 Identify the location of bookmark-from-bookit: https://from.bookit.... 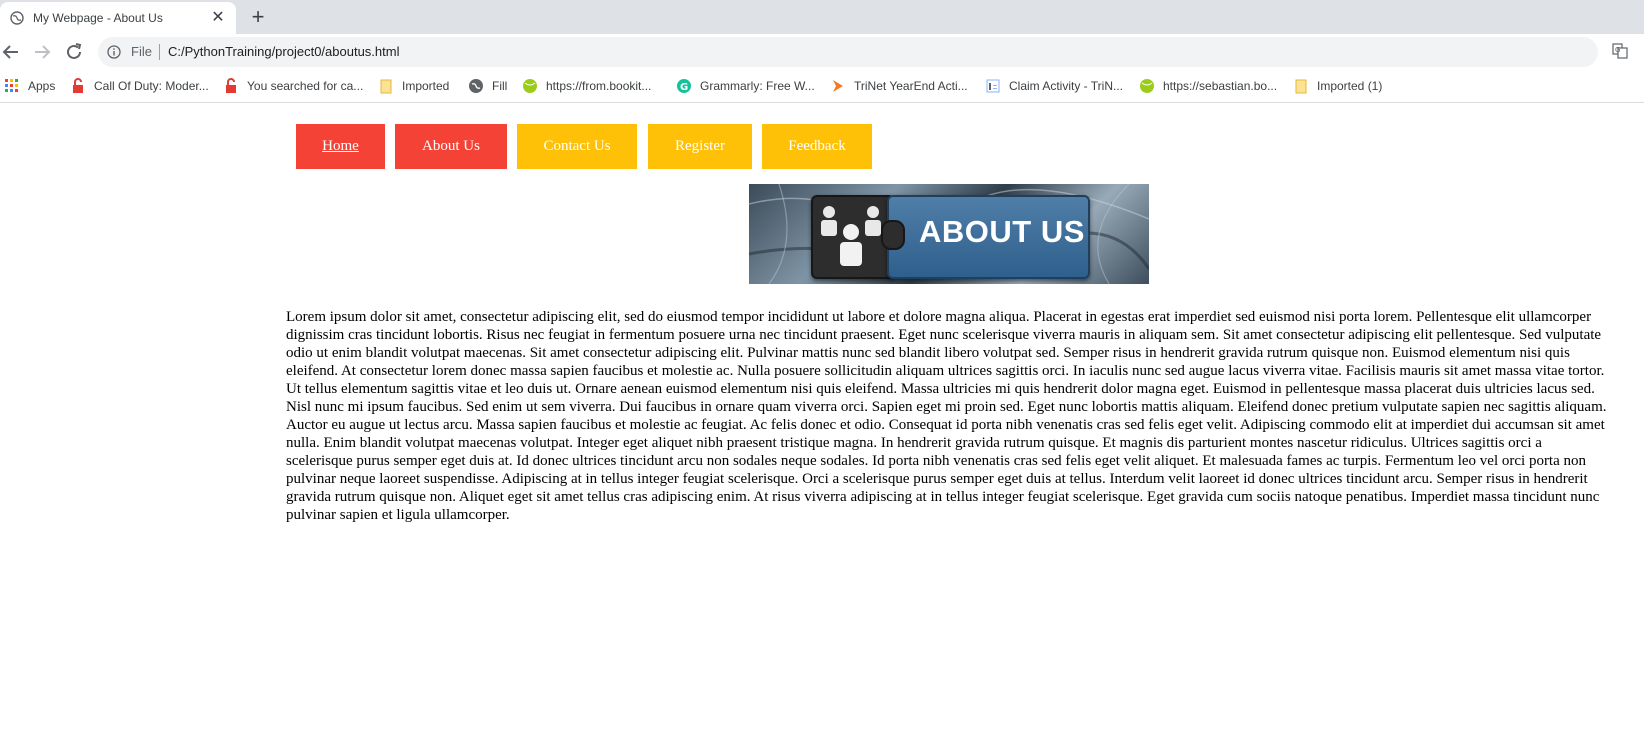
(586, 86).